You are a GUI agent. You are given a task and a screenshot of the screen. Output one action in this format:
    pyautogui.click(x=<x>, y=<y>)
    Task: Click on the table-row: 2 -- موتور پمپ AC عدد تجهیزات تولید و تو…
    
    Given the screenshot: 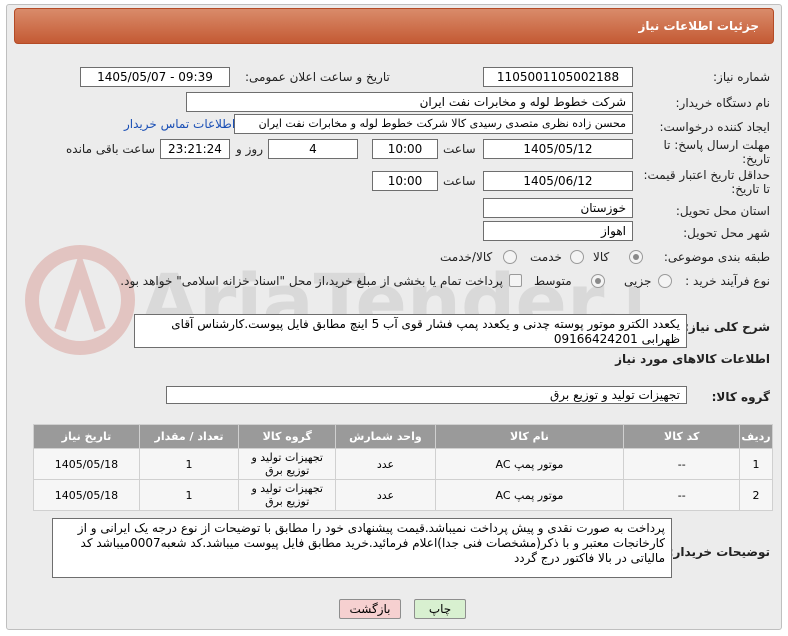 What is the action you would take?
    pyautogui.click(x=403, y=495)
    